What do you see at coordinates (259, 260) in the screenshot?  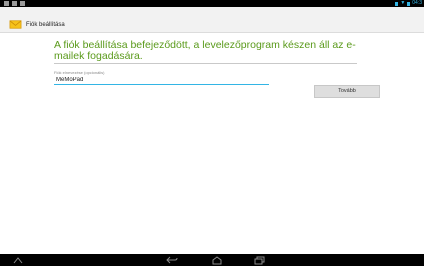 I see `recent-apps-icon` at bounding box center [259, 260].